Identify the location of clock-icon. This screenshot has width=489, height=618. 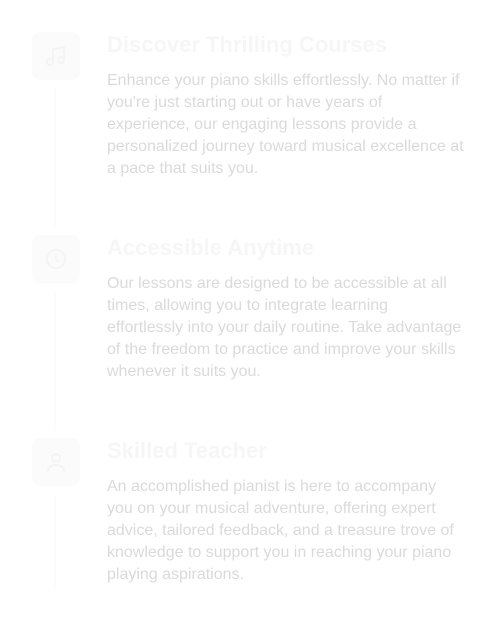
(56, 259).